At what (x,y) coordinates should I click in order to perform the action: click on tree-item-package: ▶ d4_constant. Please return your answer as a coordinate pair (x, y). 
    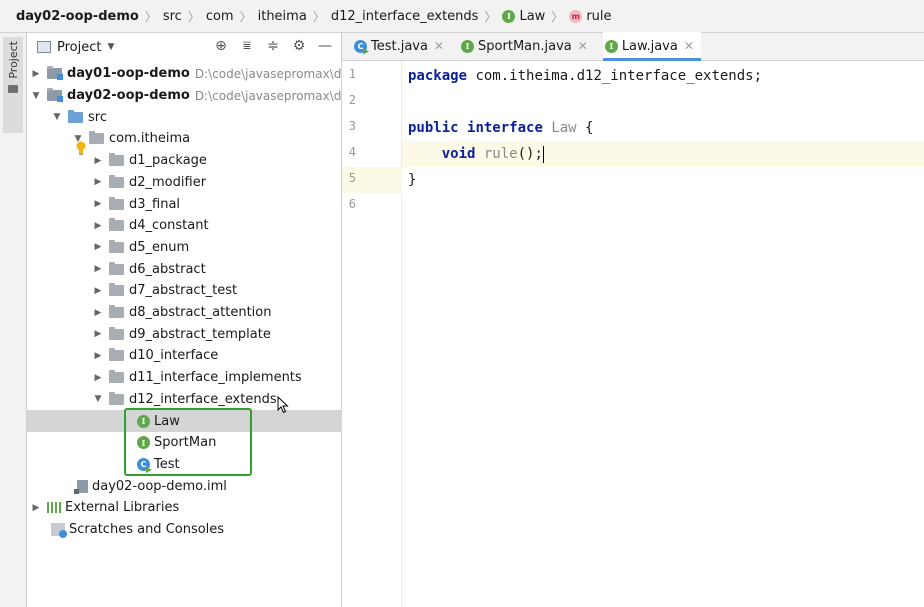
    Looking at the image, I should click on (184, 226).